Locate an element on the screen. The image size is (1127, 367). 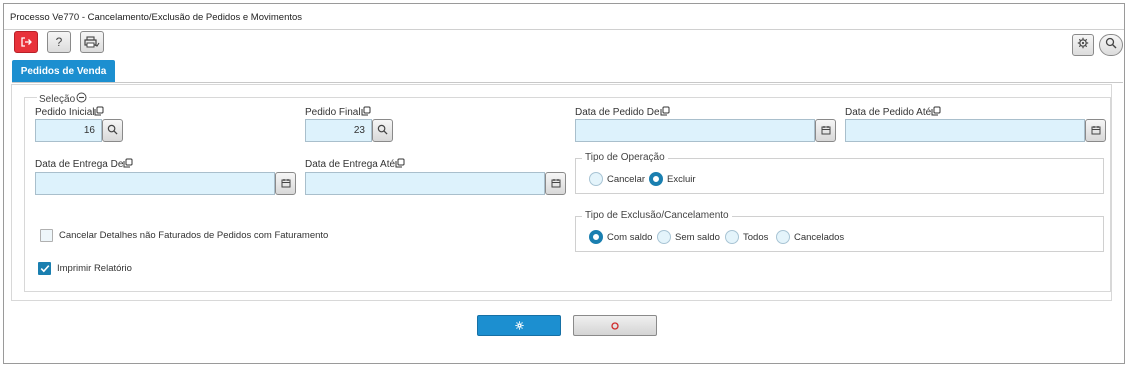
data-entrega-ate-calendar-button is located at coordinates (555, 183).